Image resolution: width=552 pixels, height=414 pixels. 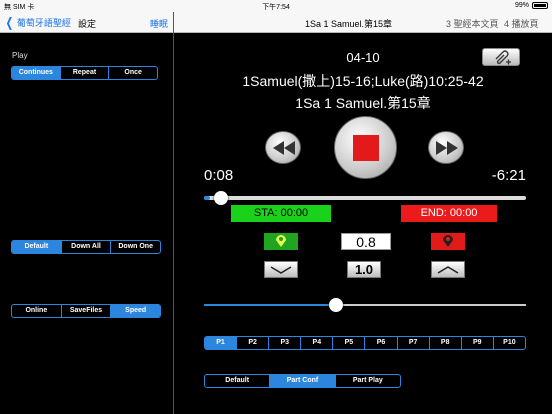 I want to click on red-pin-icon, so click(x=448, y=241).